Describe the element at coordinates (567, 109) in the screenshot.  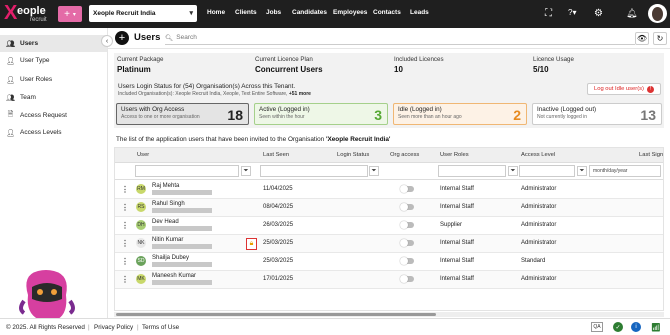
I see `card-title: Inactive (Logged out)` at that location.